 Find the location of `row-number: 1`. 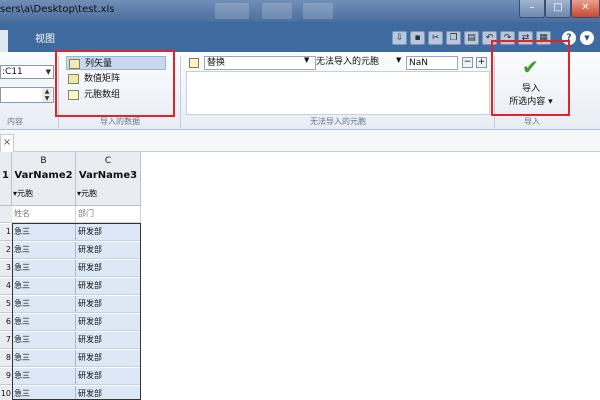

row-number: 1 is located at coordinates (6, 232).